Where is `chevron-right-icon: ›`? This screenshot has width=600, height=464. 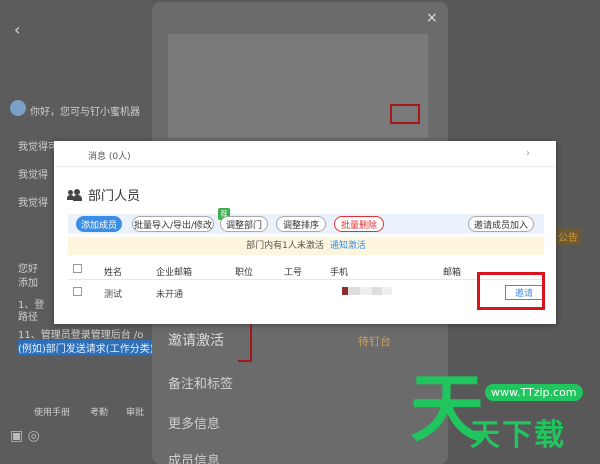
chevron-right-icon: › is located at coordinates (528, 153).